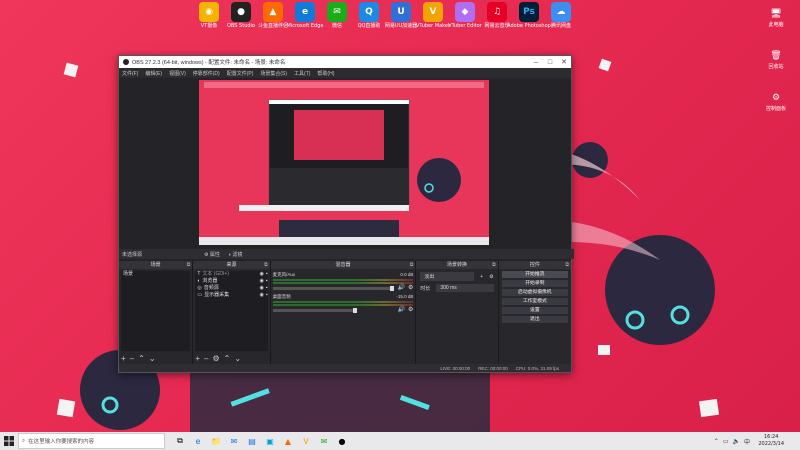  I want to click on start-streaming-button: 开始推流, so click(534, 274).